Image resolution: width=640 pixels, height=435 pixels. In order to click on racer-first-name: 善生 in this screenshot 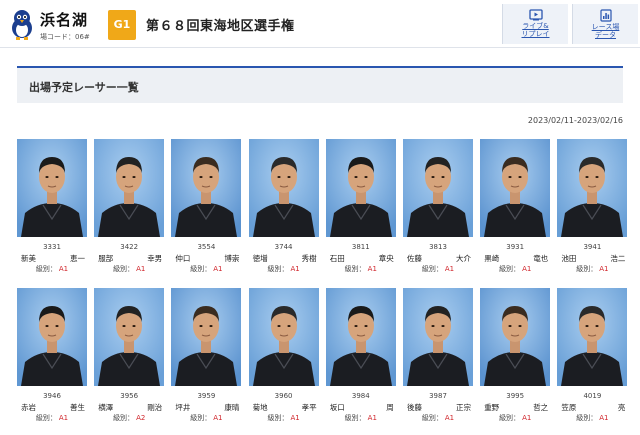, I will do `click(77, 407)`.